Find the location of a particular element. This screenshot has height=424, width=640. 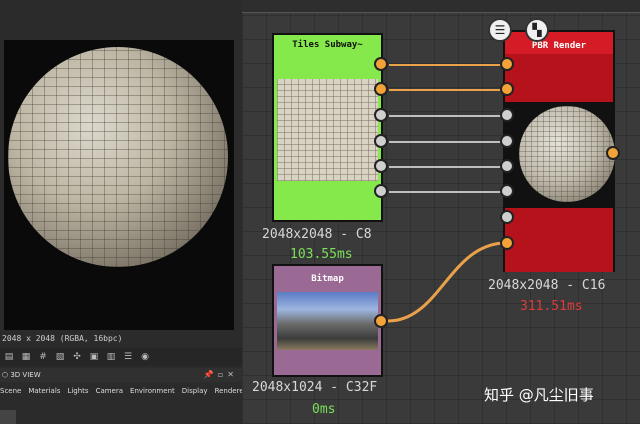

render-time-label: 311.51ms is located at coordinates (551, 306).